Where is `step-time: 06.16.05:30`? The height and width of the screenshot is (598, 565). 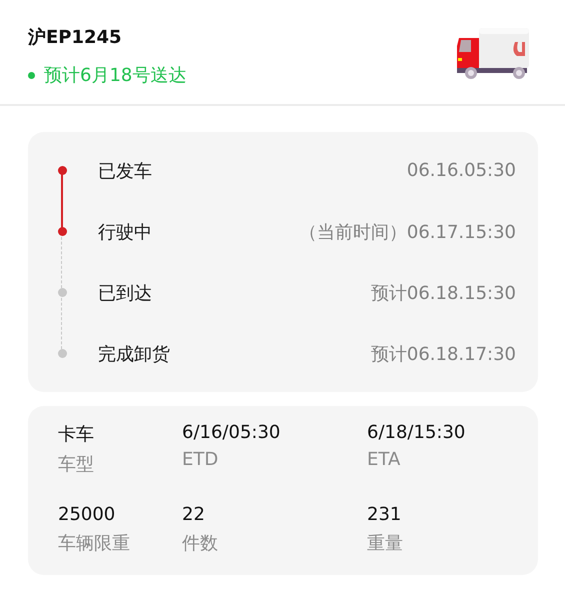 step-time: 06.16.05:30 is located at coordinates (461, 170).